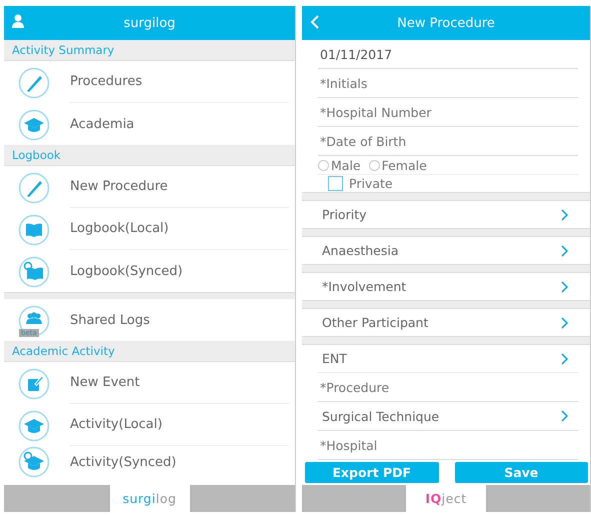 The width and height of the screenshot is (591, 515). Describe the element at coordinates (446, 23) in the screenshot. I see `screen-title: New Procedure` at that location.